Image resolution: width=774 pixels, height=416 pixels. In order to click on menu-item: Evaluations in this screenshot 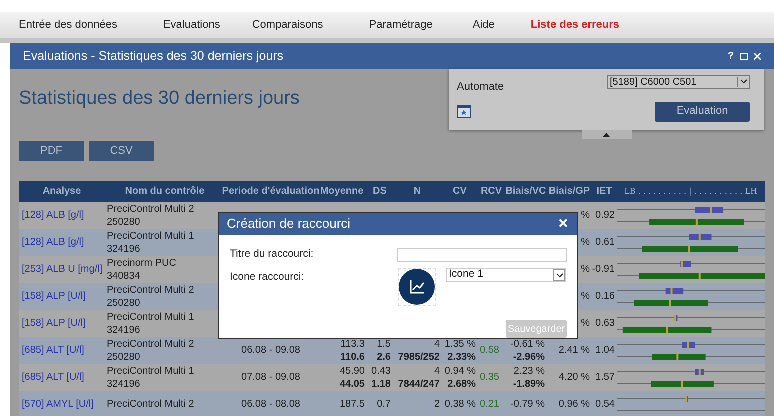, I will do `click(191, 25)`.